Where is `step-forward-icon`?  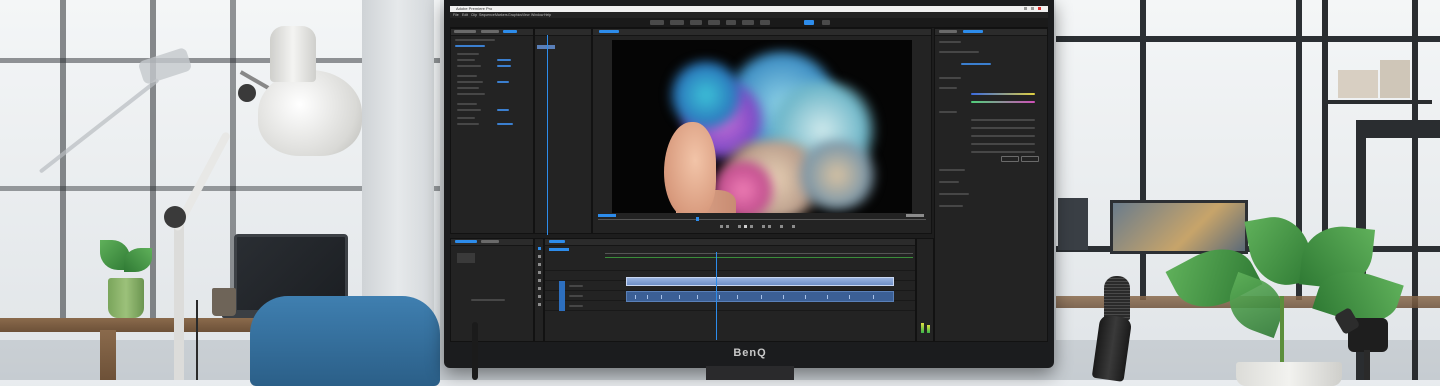
step-forward-icon is located at coordinates (751, 226).